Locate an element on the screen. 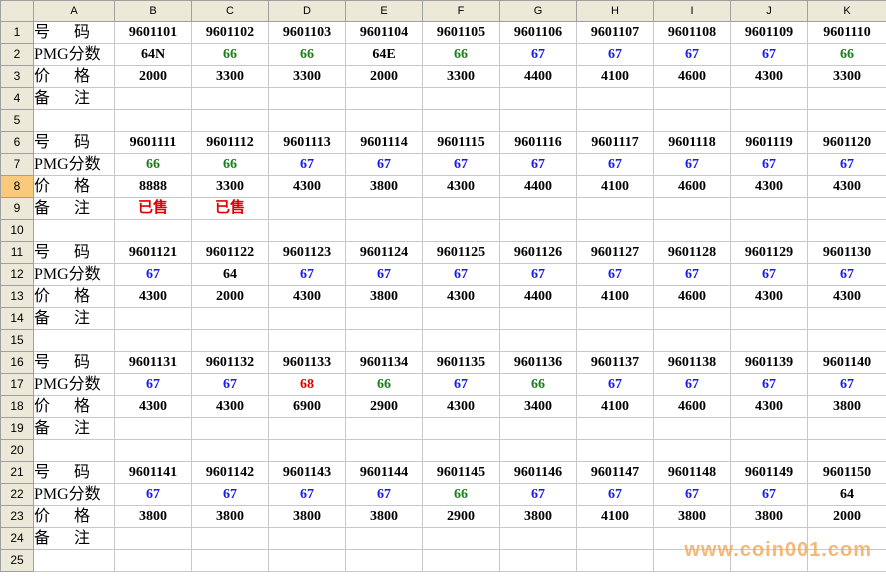  column-header-k: K is located at coordinates (846, 11).